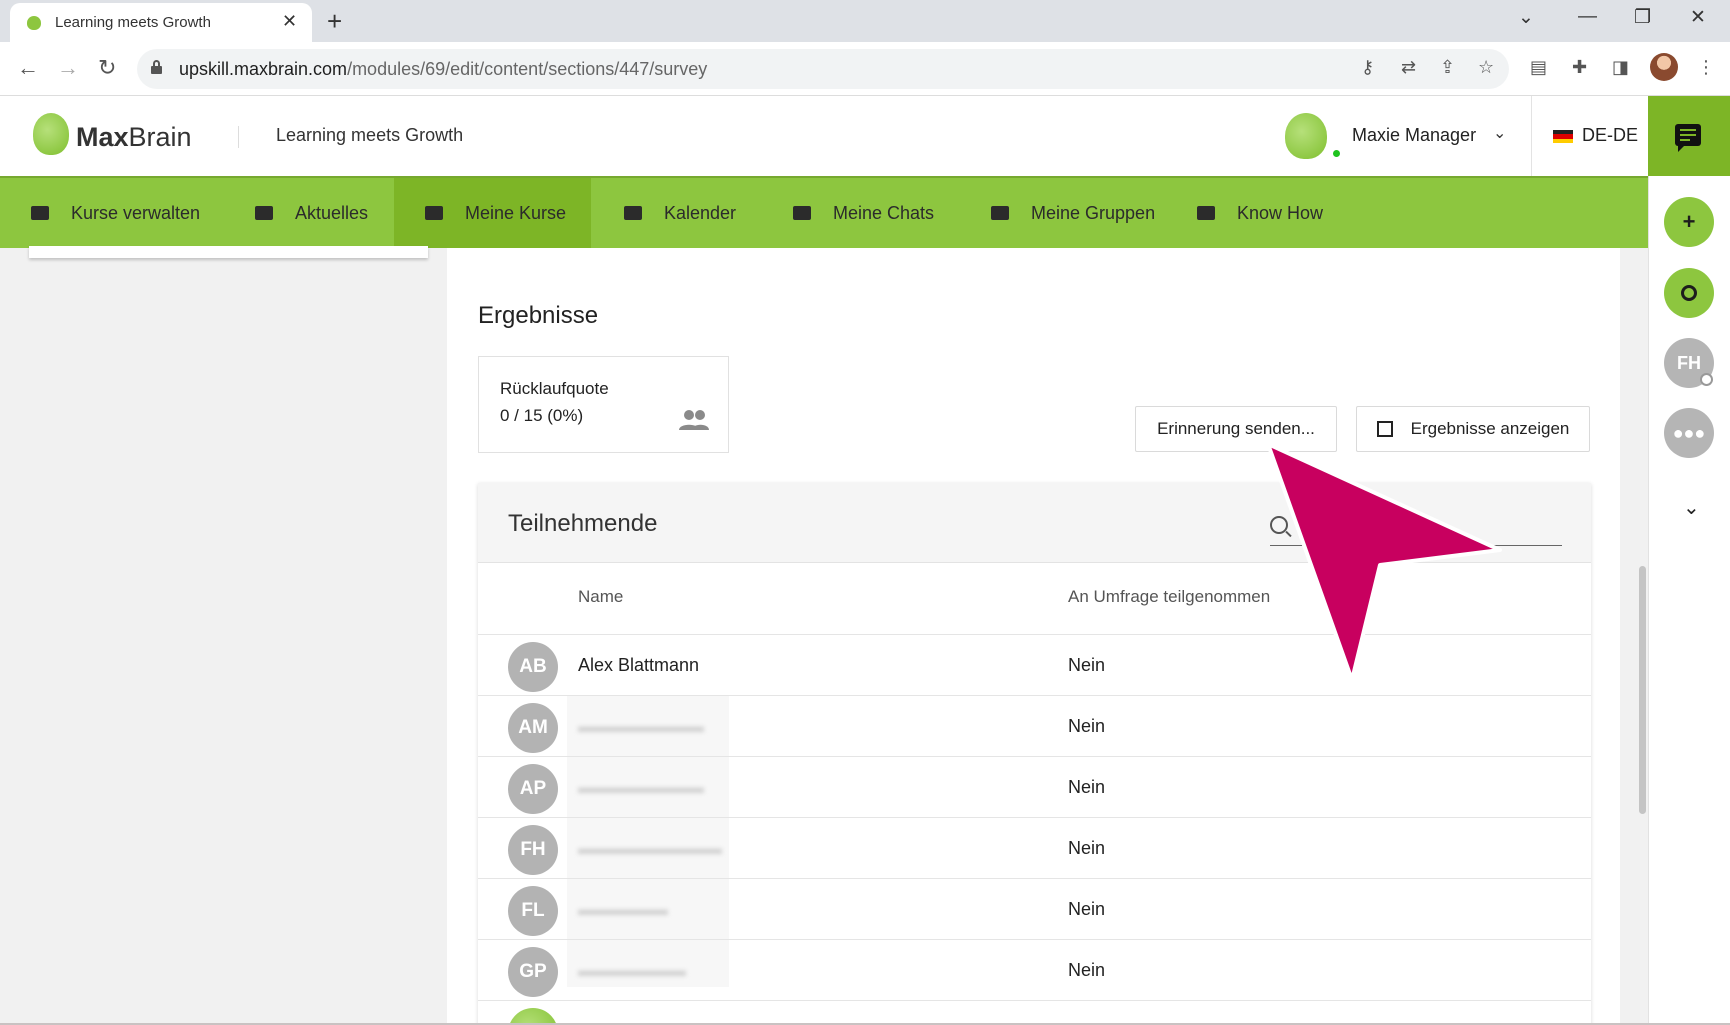 The image size is (1730, 1025). I want to click on column-header-participated: An Umfrage teilgenommen, so click(1169, 597).